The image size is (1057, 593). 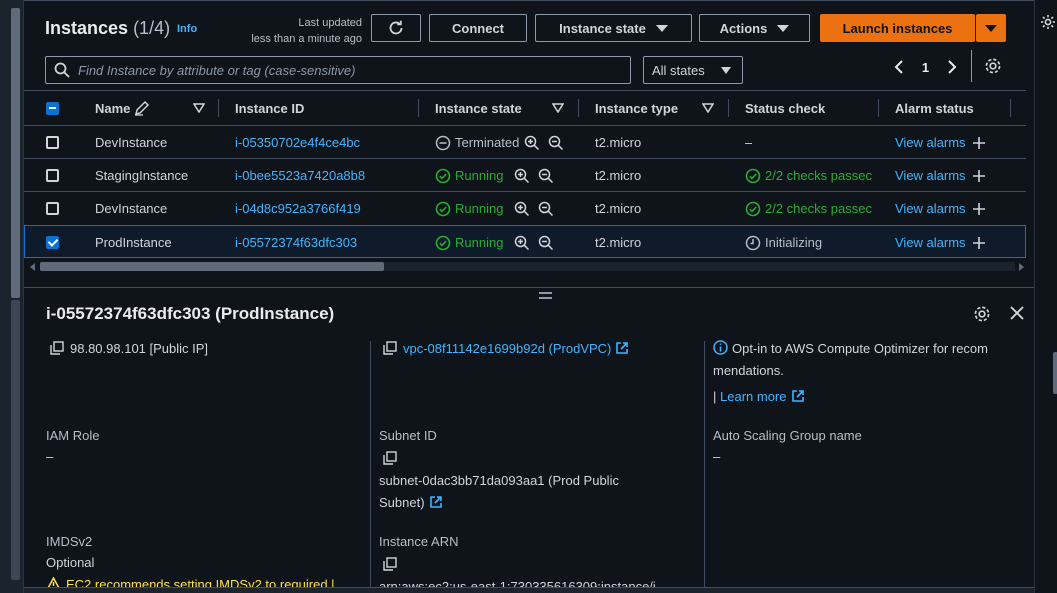 What do you see at coordinates (478, 108) in the screenshot?
I see `col-instance-state: Instance state` at bounding box center [478, 108].